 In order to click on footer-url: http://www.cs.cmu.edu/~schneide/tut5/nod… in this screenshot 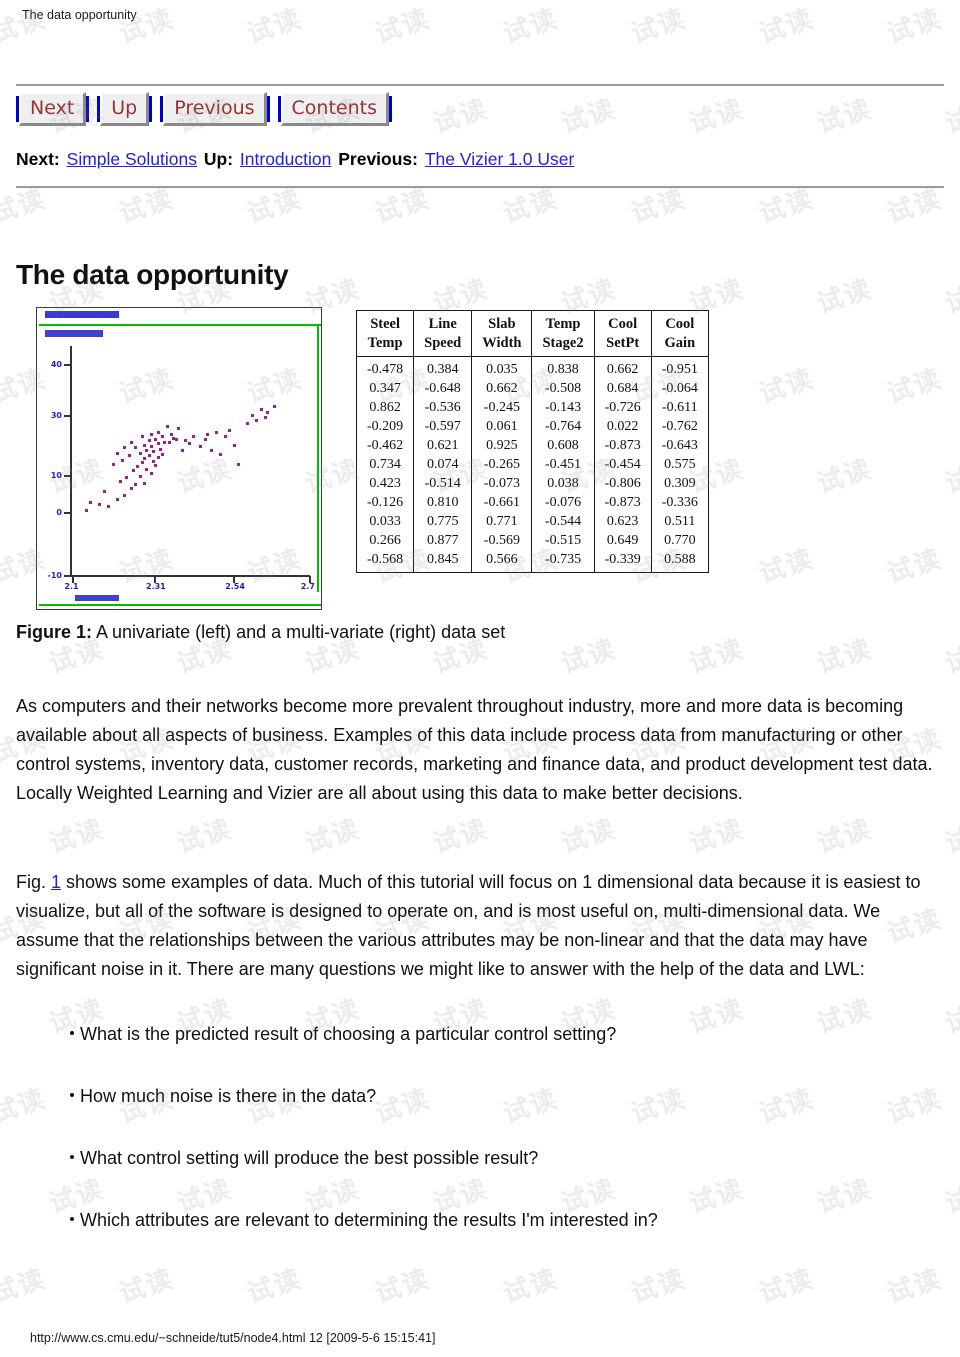, I will do `click(233, 1338)`.